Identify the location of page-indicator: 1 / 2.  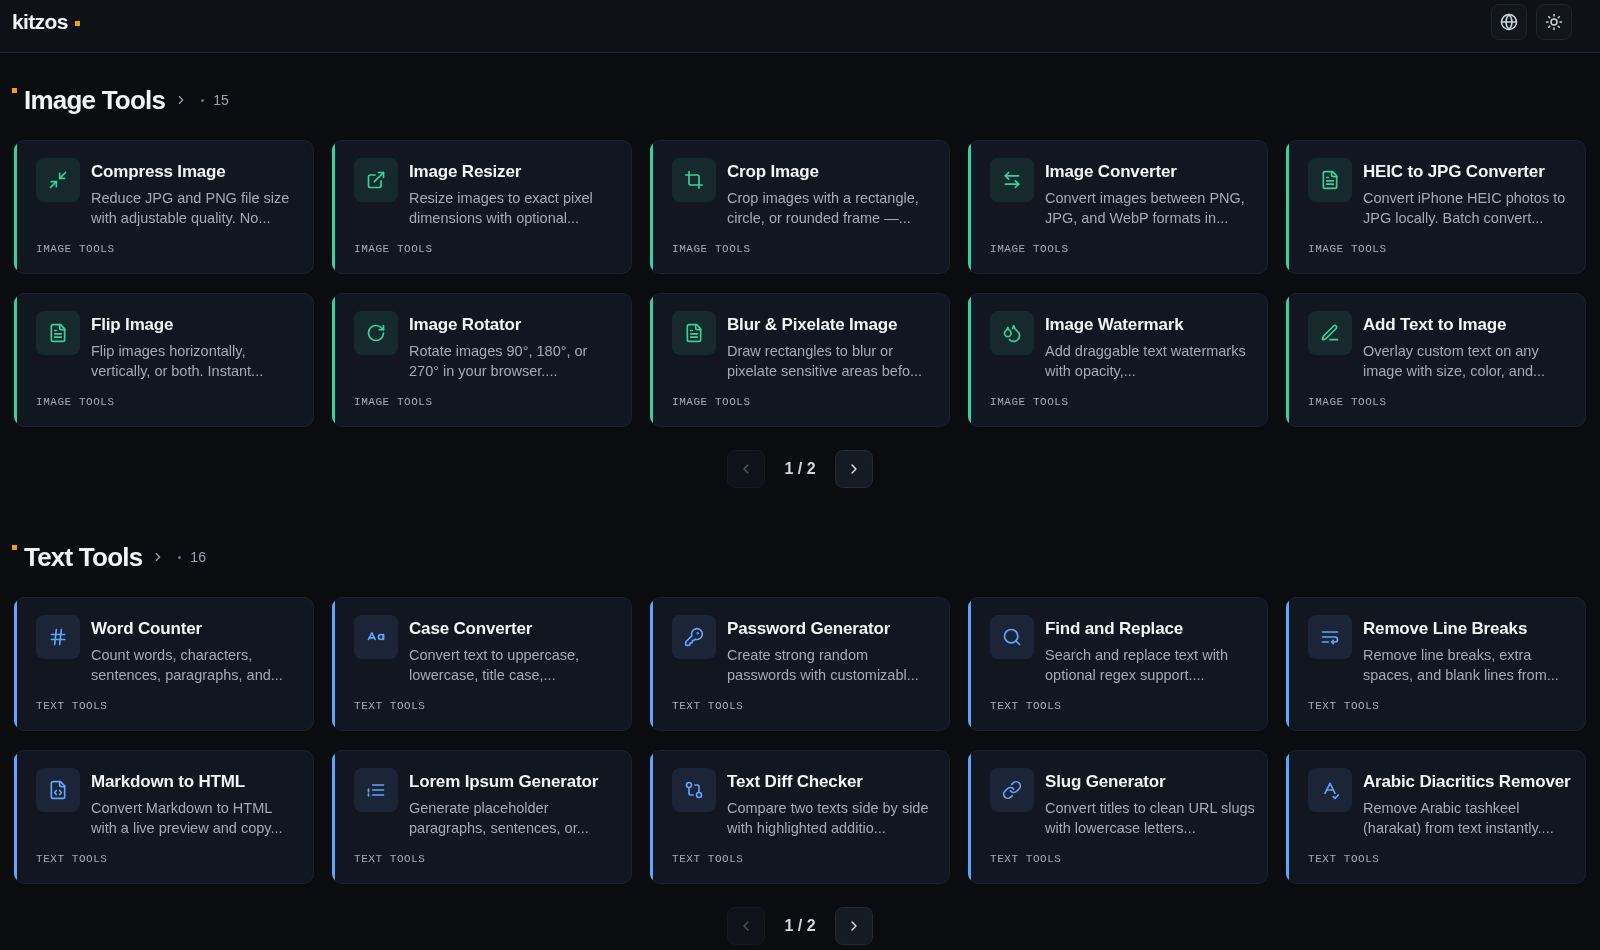
(800, 926).